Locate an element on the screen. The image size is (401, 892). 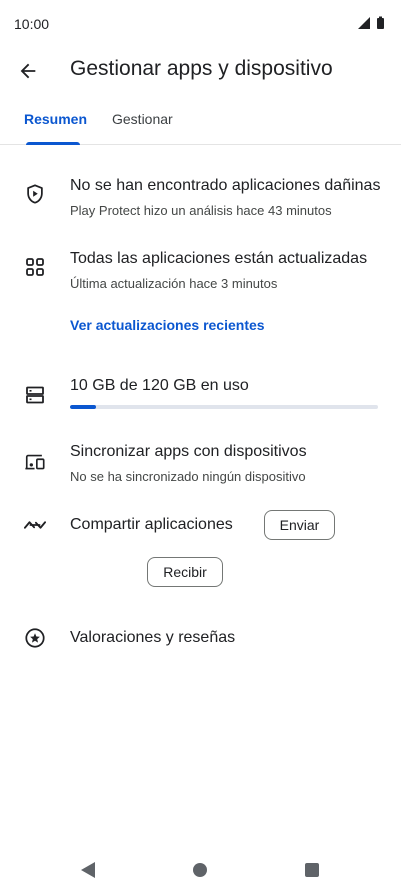
storage-progress-bar is located at coordinates (224, 407).